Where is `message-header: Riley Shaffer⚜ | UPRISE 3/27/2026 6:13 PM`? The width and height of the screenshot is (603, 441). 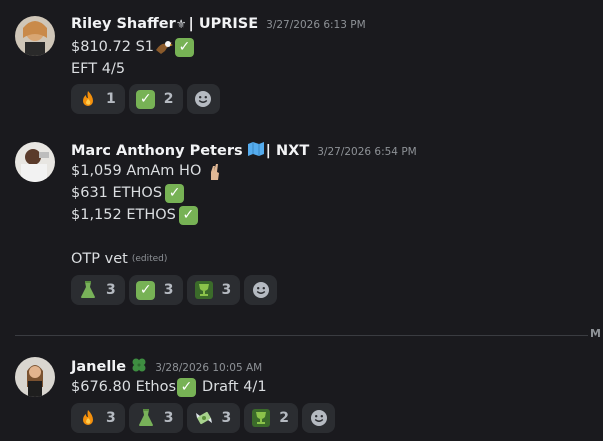
message-header: Riley Shaffer⚜ | UPRISE 3/27/2026 6:13 PM is located at coordinates (218, 26).